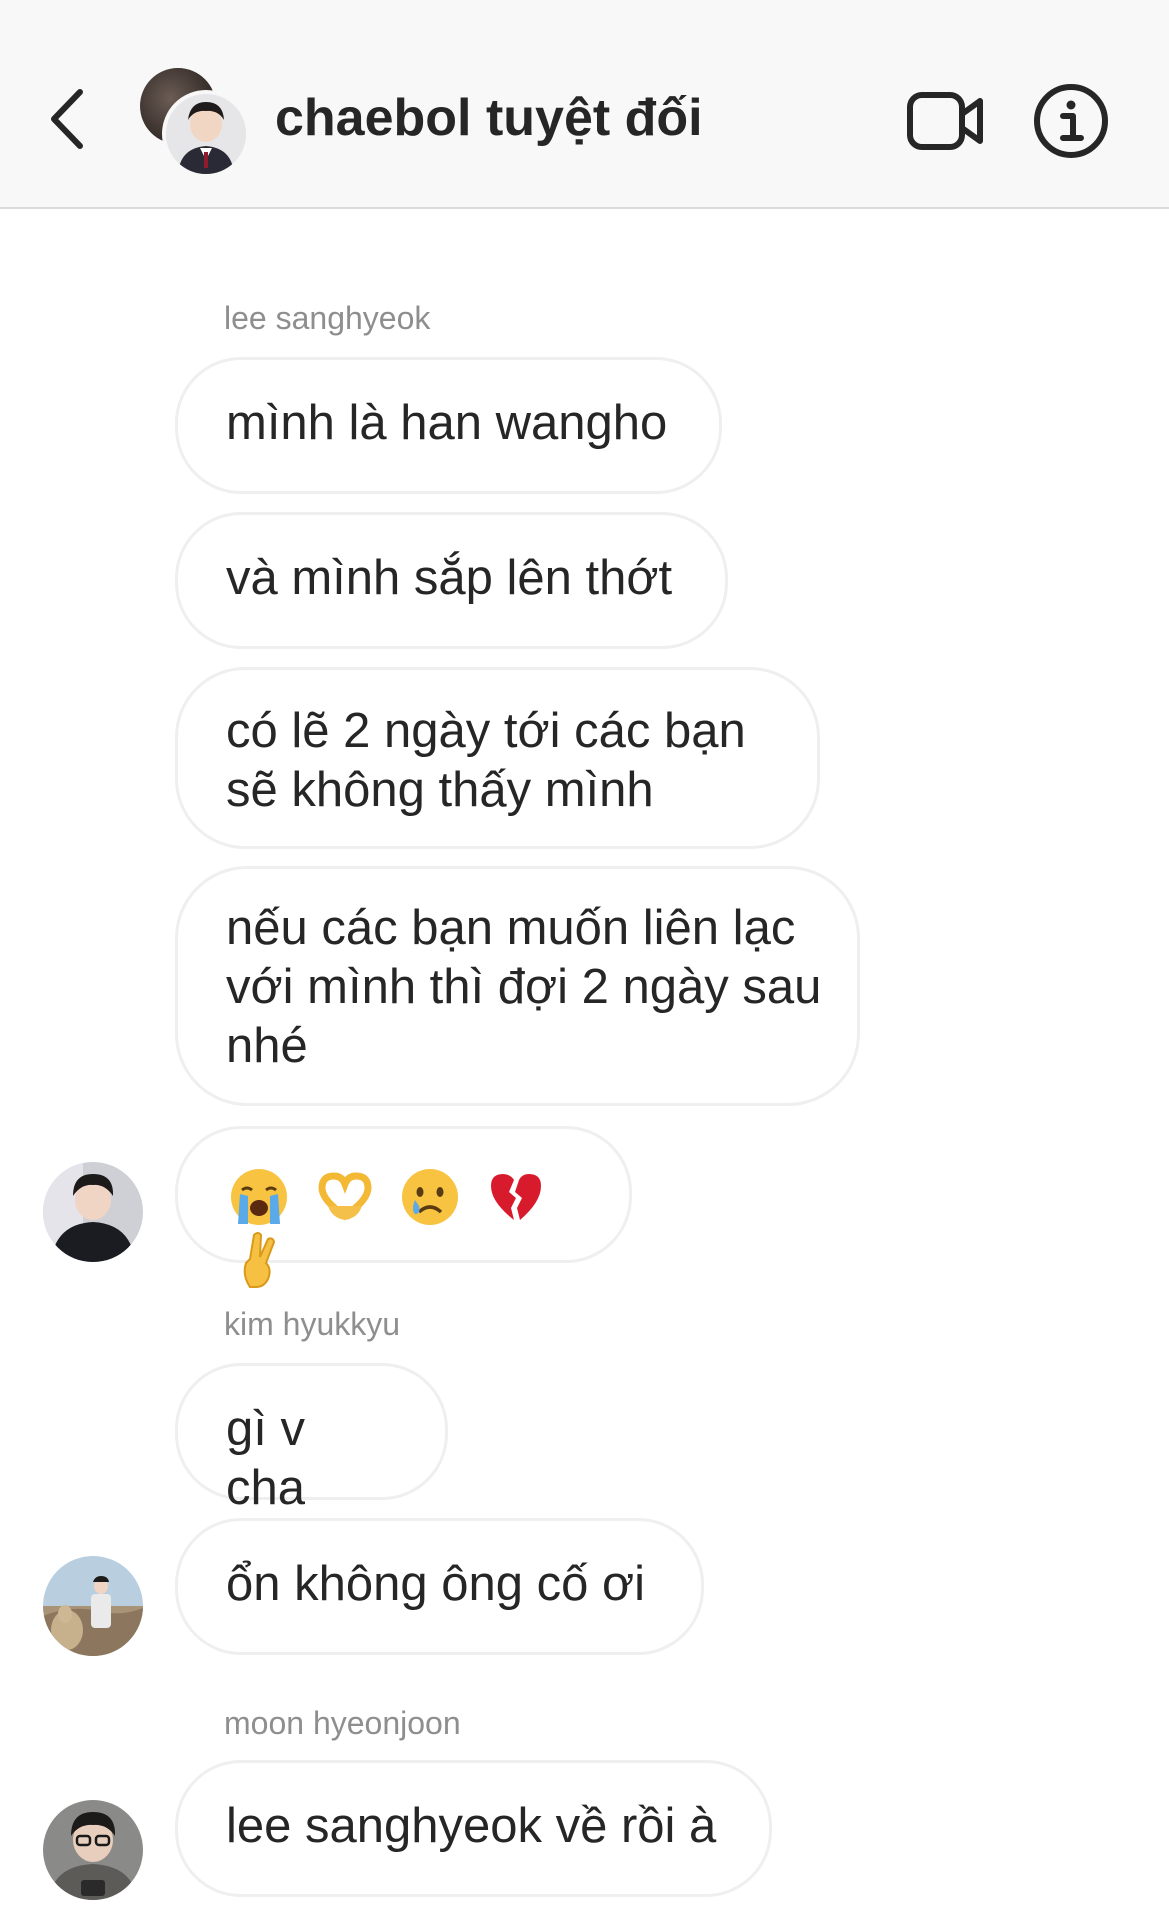 The height and width of the screenshot is (1920, 1169). What do you see at coordinates (515, 1197) in the screenshot?
I see `broken-heart-icon` at bounding box center [515, 1197].